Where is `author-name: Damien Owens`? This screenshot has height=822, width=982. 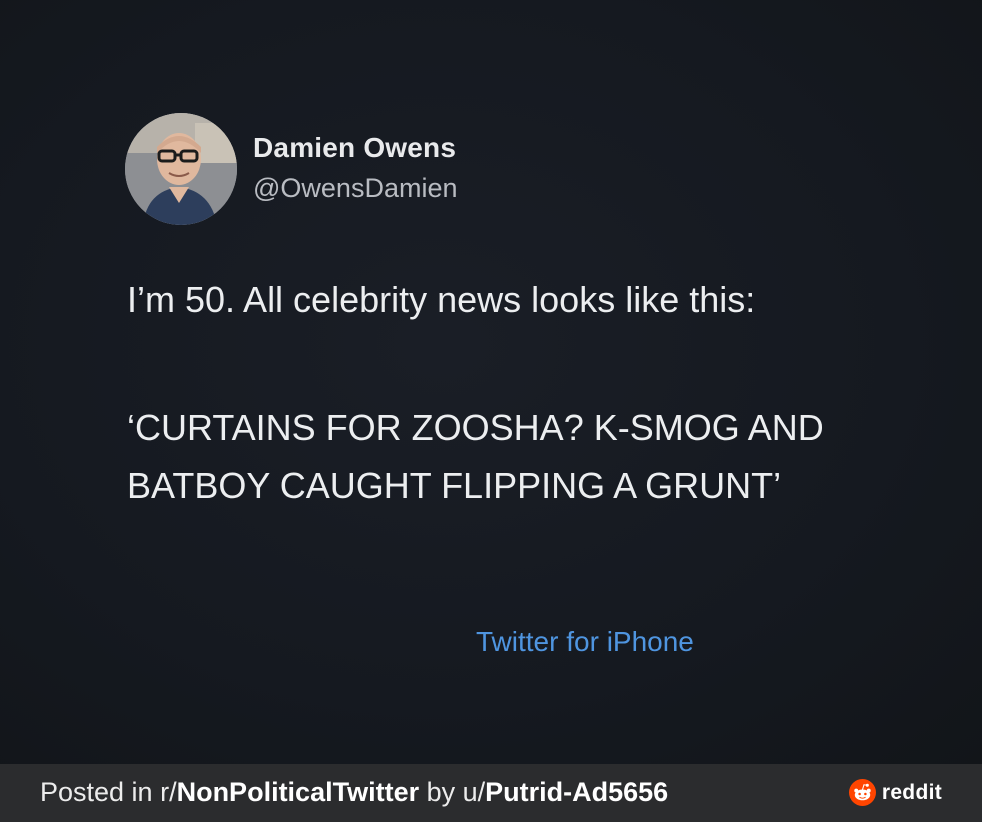
author-name: Damien Owens is located at coordinates (354, 148).